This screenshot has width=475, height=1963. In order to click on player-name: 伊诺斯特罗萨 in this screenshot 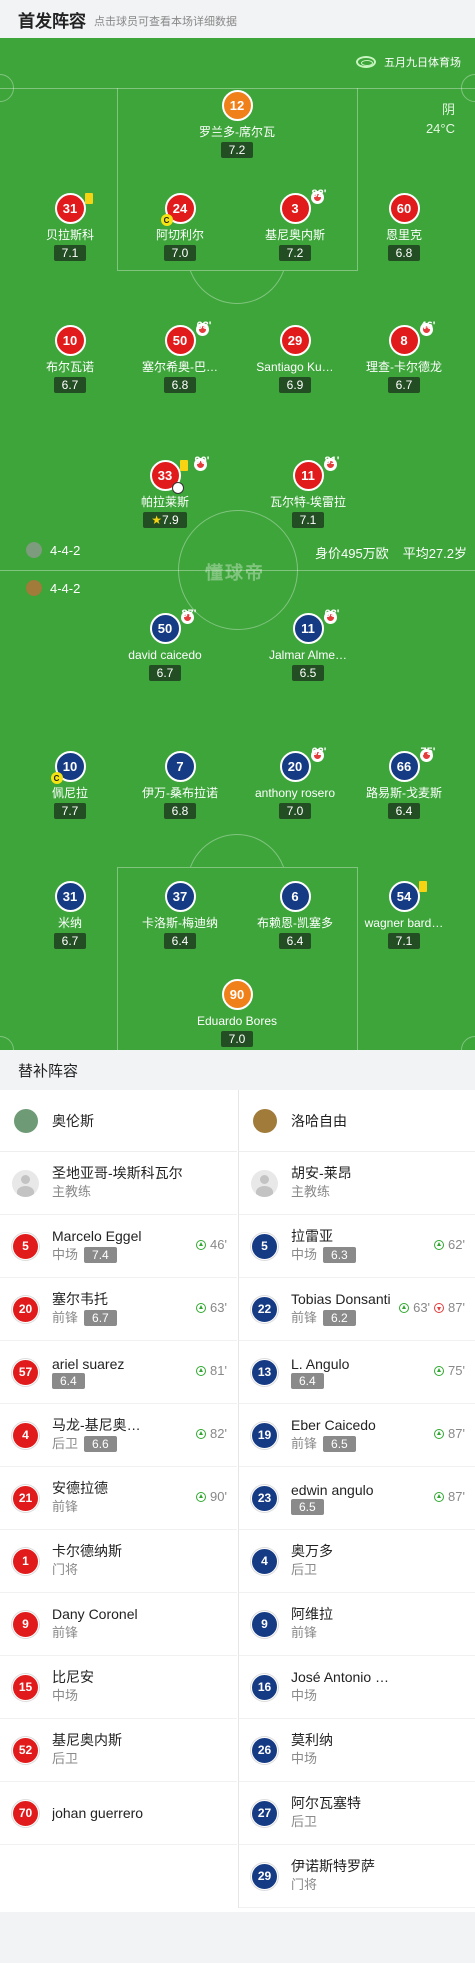, I will do `click(333, 1866)`.